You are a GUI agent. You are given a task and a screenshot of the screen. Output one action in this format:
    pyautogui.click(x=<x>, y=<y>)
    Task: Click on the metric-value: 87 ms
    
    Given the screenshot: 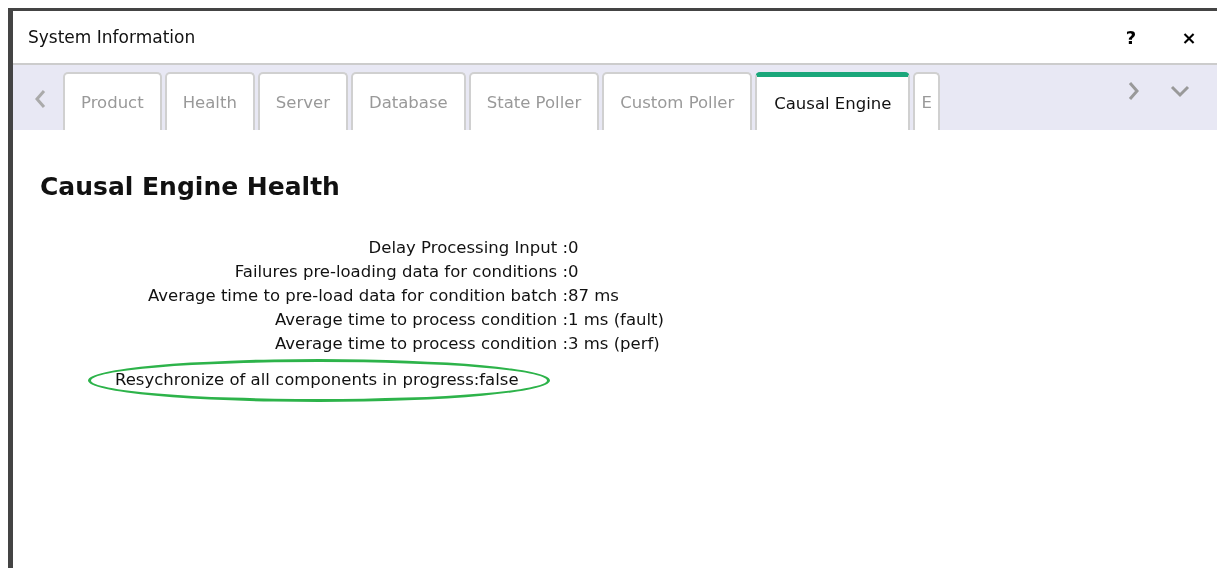 What is the action you would take?
    pyautogui.click(x=594, y=295)
    